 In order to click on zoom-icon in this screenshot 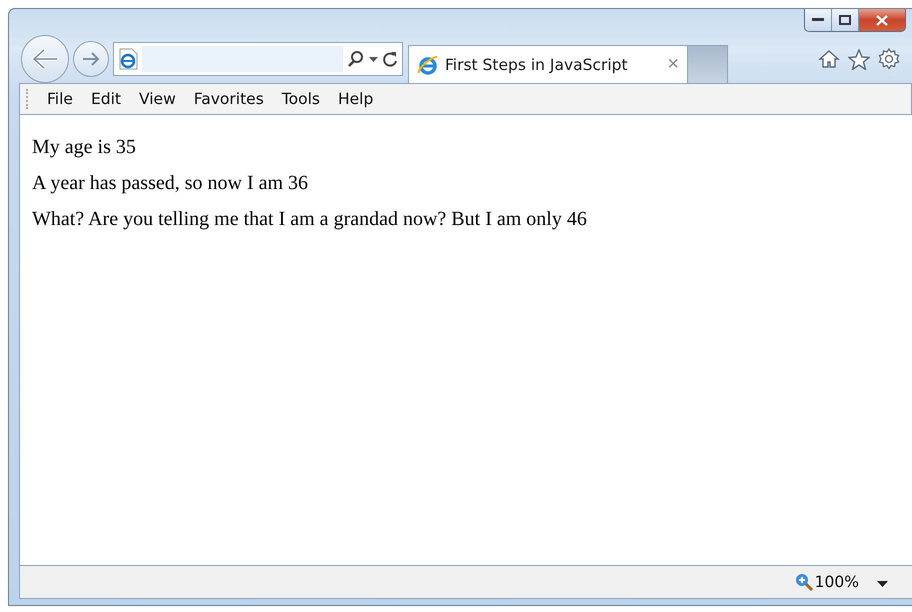, I will do `click(803, 582)`.